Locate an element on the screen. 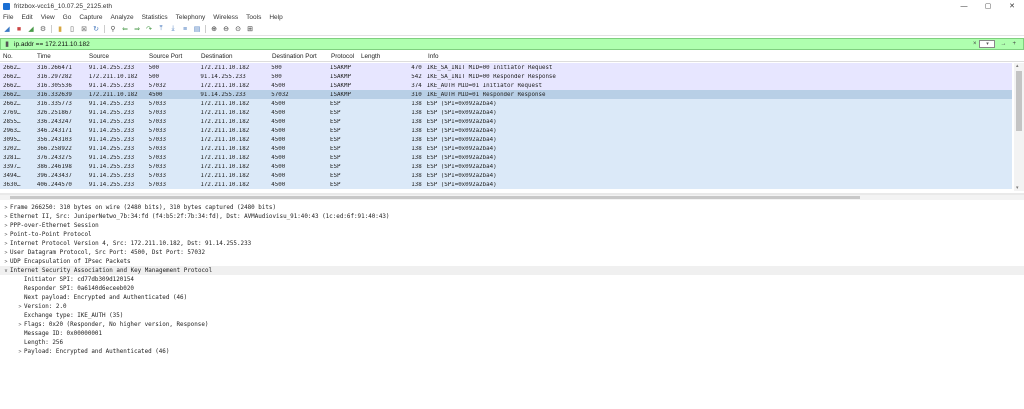  menu-telephony: Telephony is located at coordinates (191, 17).